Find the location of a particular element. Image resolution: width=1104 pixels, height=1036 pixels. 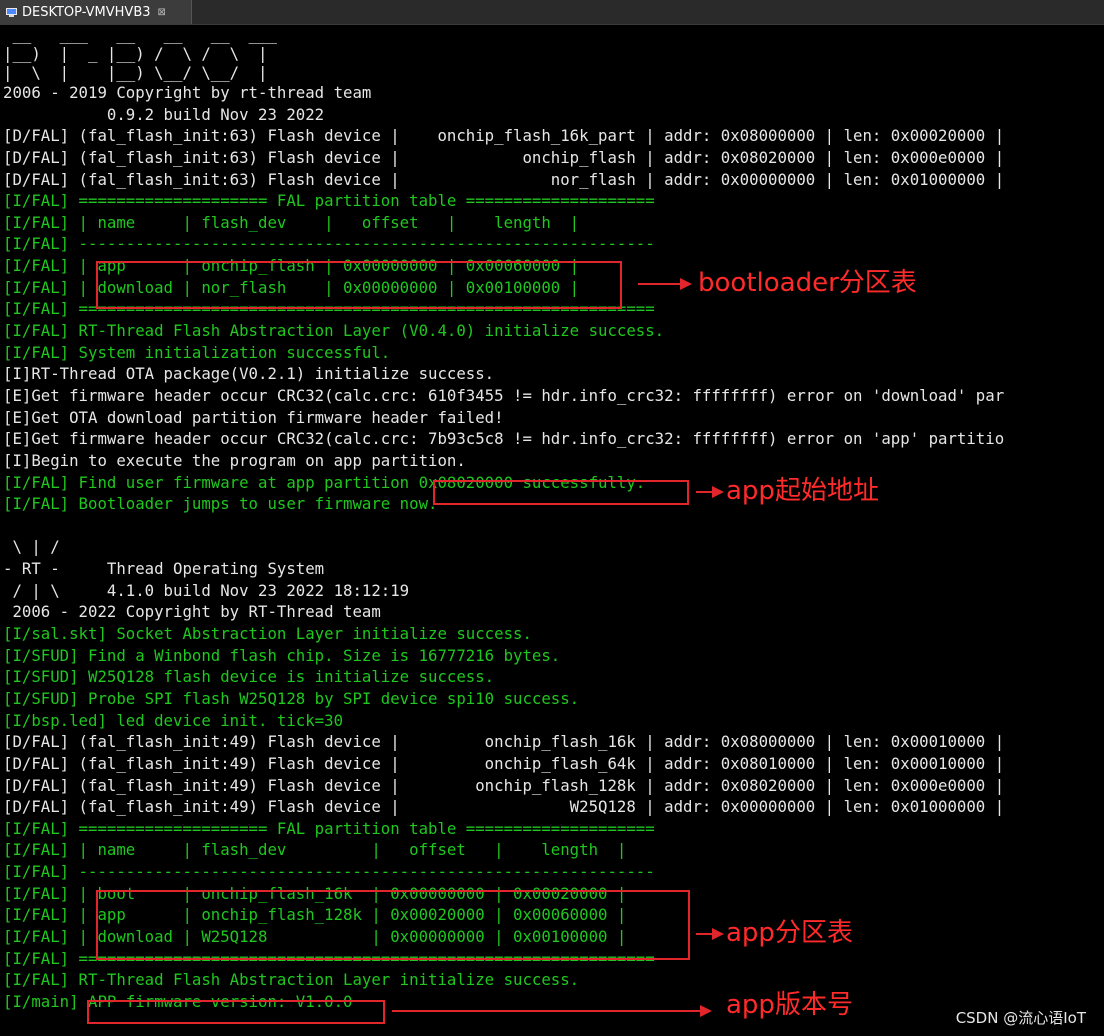

console-line: 2006 - 2019 Copyright by rt-thread team is located at coordinates (187, 92).